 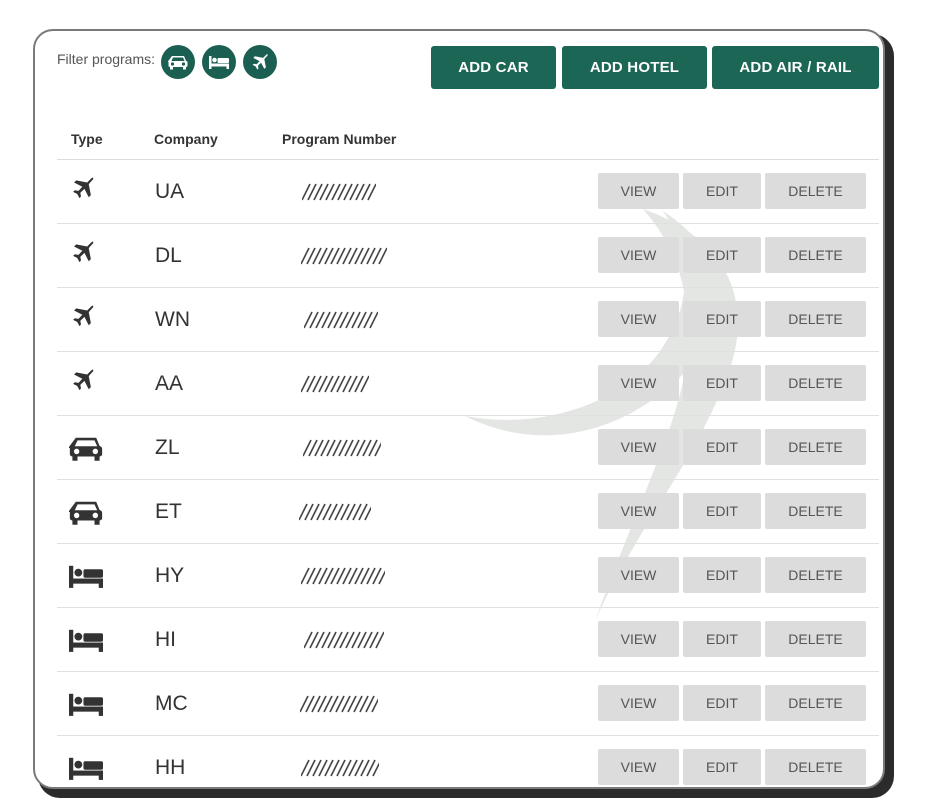 What do you see at coordinates (634, 67) in the screenshot?
I see `add-hotel-button: ADD HOTEL` at bounding box center [634, 67].